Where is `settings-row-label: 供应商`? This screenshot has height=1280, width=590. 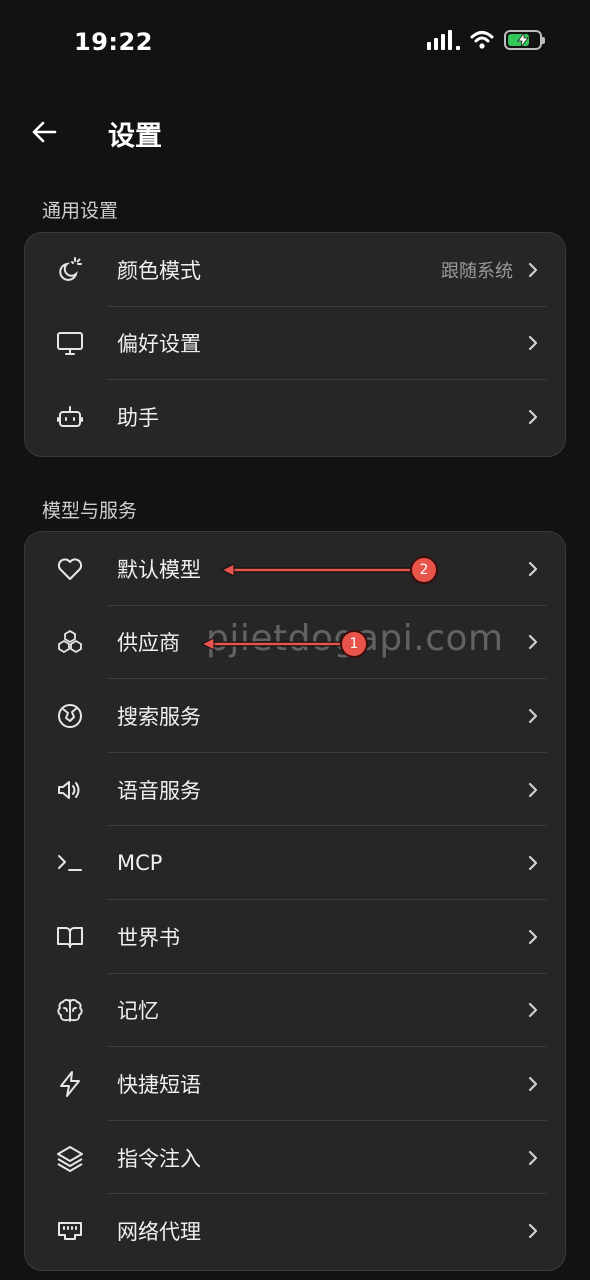 settings-row-label: 供应商 is located at coordinates (148, 643).